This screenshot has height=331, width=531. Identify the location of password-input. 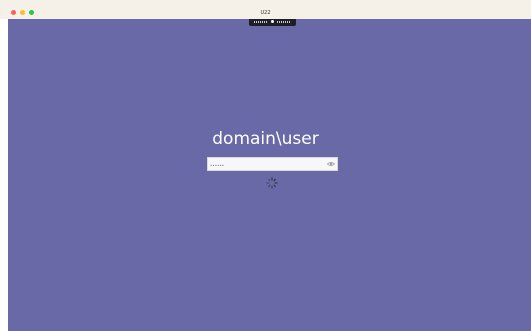
(269, 165).